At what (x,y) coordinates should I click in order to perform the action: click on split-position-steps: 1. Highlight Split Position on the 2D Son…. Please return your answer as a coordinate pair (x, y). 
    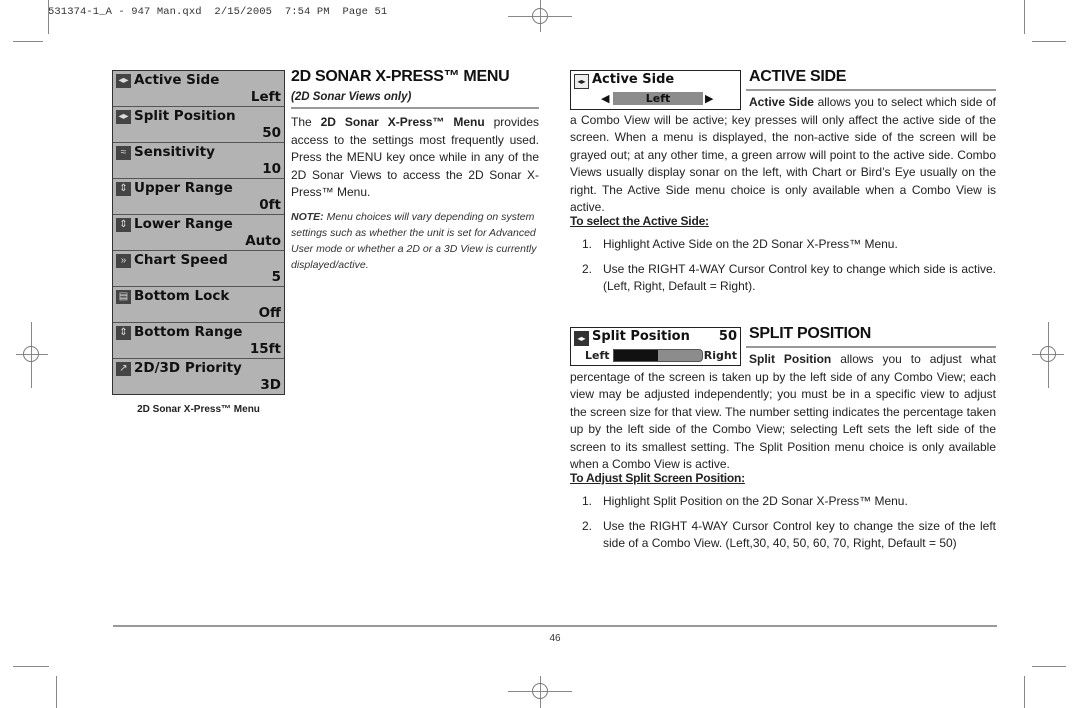
    Looking at the image, I should click on (783, 526).